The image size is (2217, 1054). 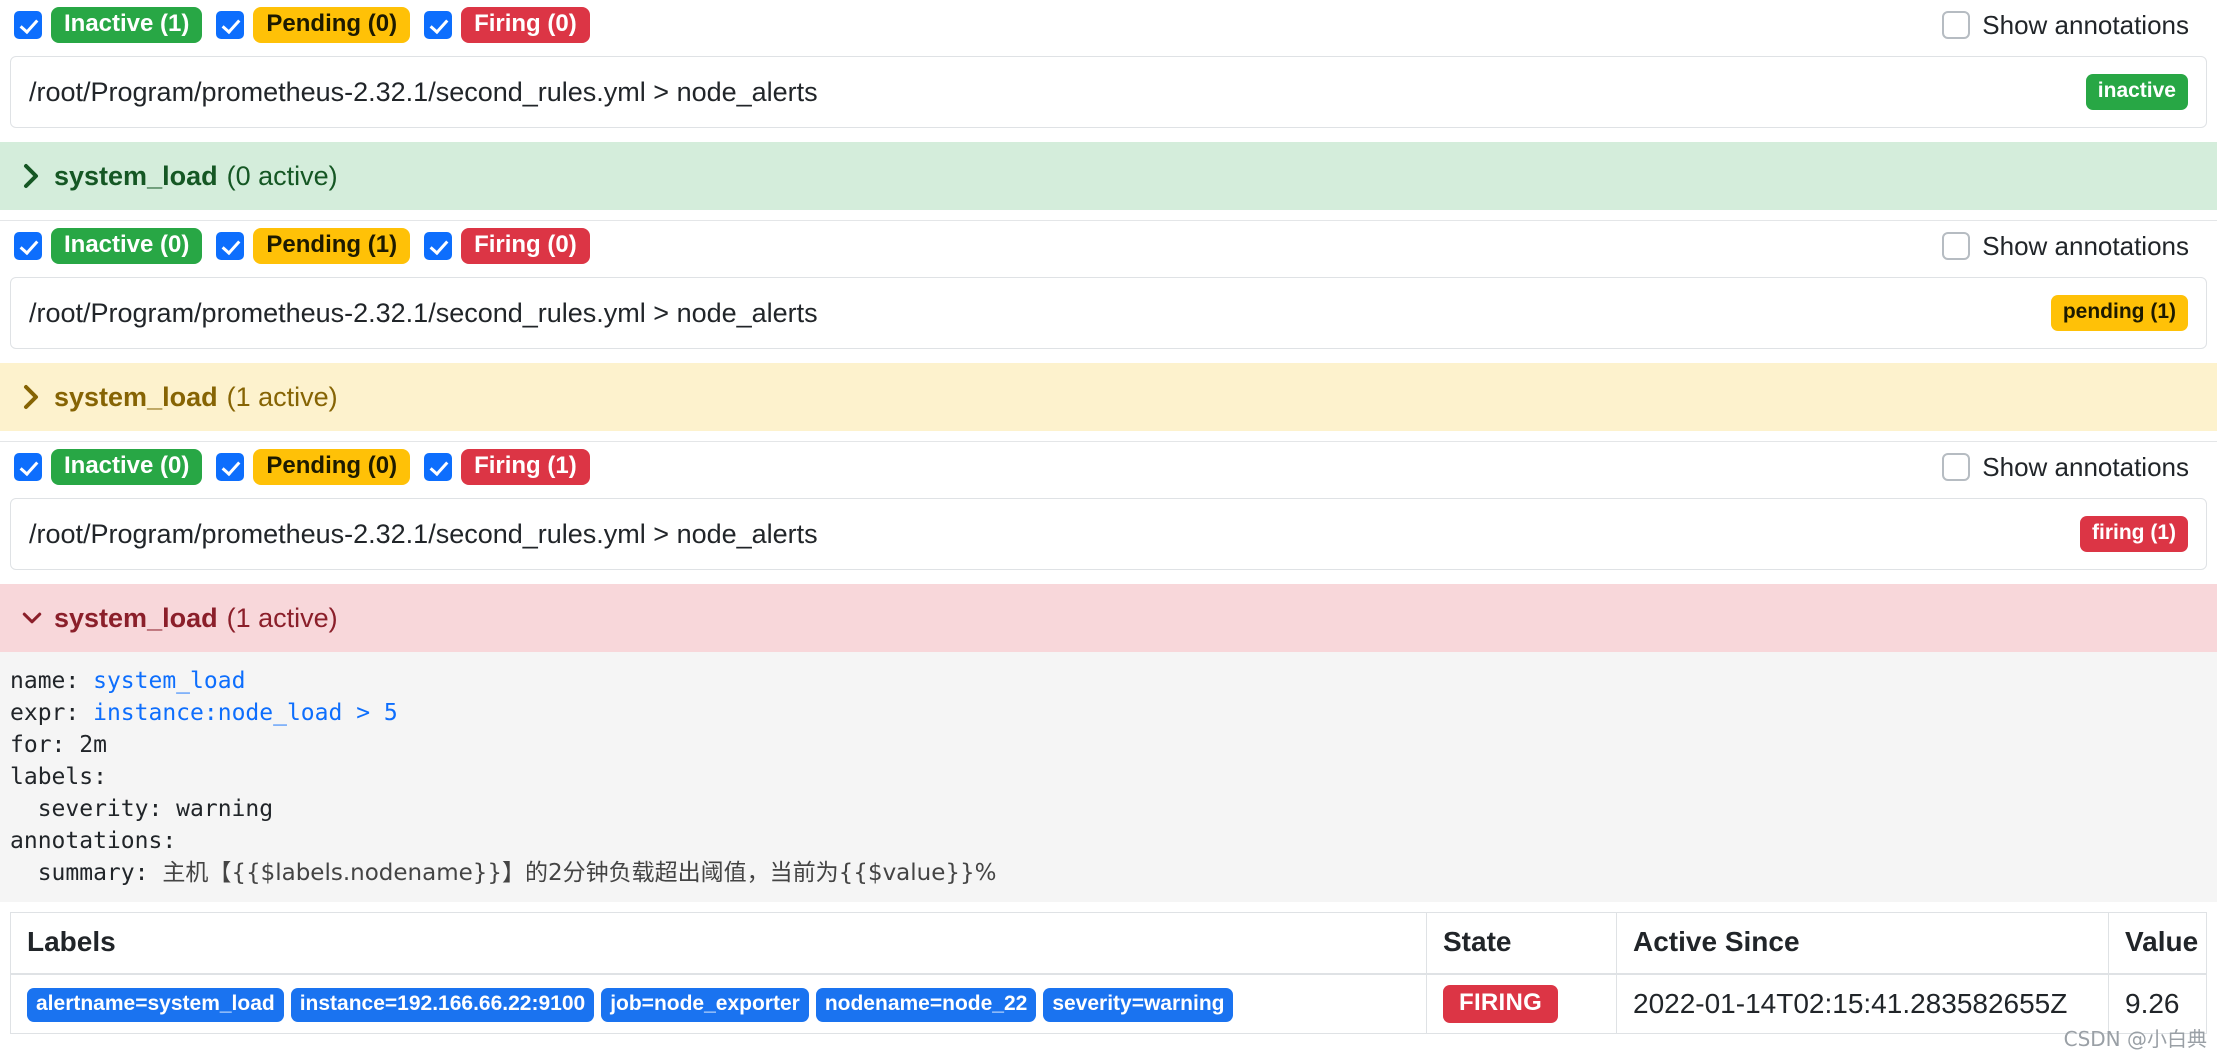 What do you see at coordinates (155, 1005) in the screenshot?
I see `label-chip-alertname: alertname=system_load` at bounding box center [155, 1005].